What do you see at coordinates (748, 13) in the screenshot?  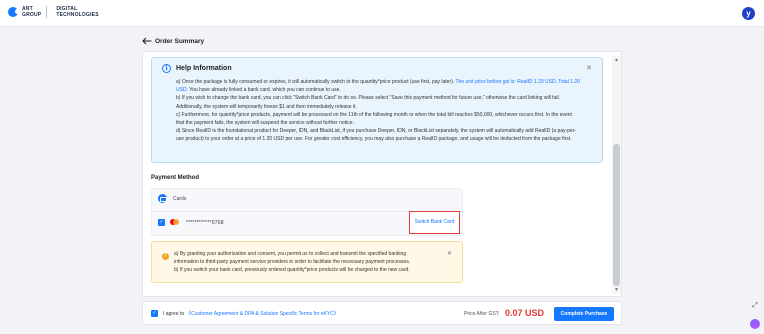 I see `user-avatar: y` at bounding box center [748, 13].